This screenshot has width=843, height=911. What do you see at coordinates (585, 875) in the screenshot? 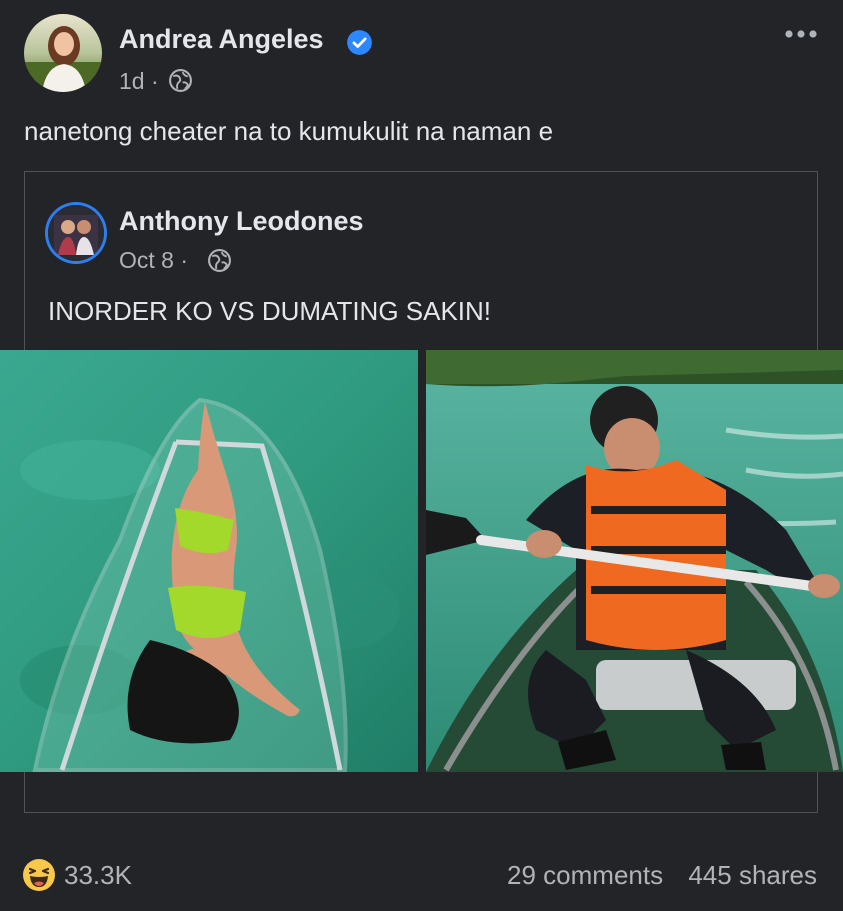
I see `comments-count: 29 comments` at bounding box center [585, 875].